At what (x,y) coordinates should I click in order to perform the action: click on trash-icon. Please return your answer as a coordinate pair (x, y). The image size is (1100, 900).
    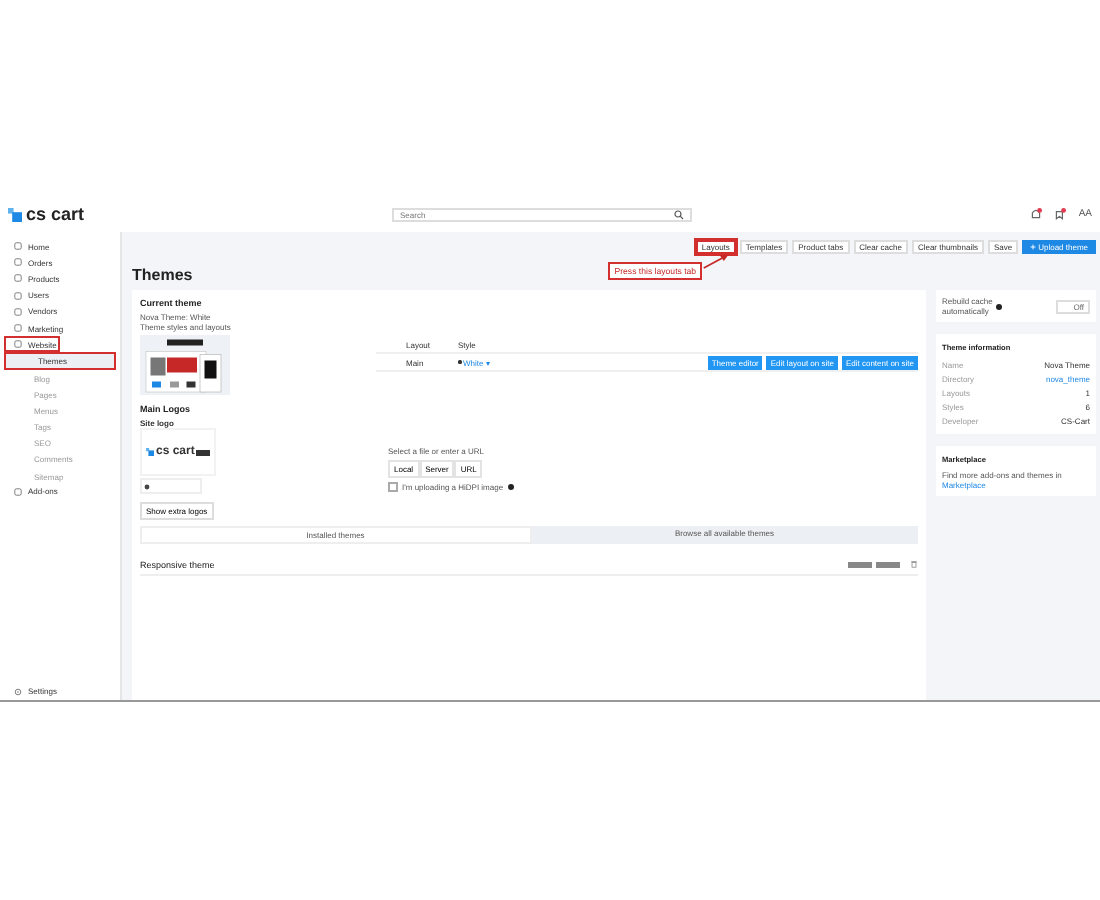
    Looking at the image, I should click on (914, 564).